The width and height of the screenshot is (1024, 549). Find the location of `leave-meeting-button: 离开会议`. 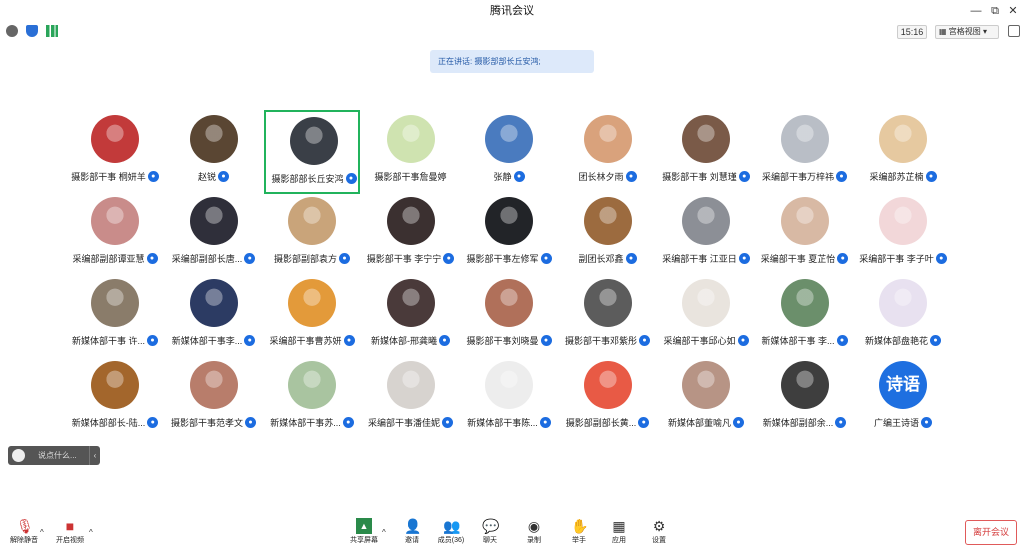

leave-meeting-button: 离开会议 is located at coordinates (991, 532).